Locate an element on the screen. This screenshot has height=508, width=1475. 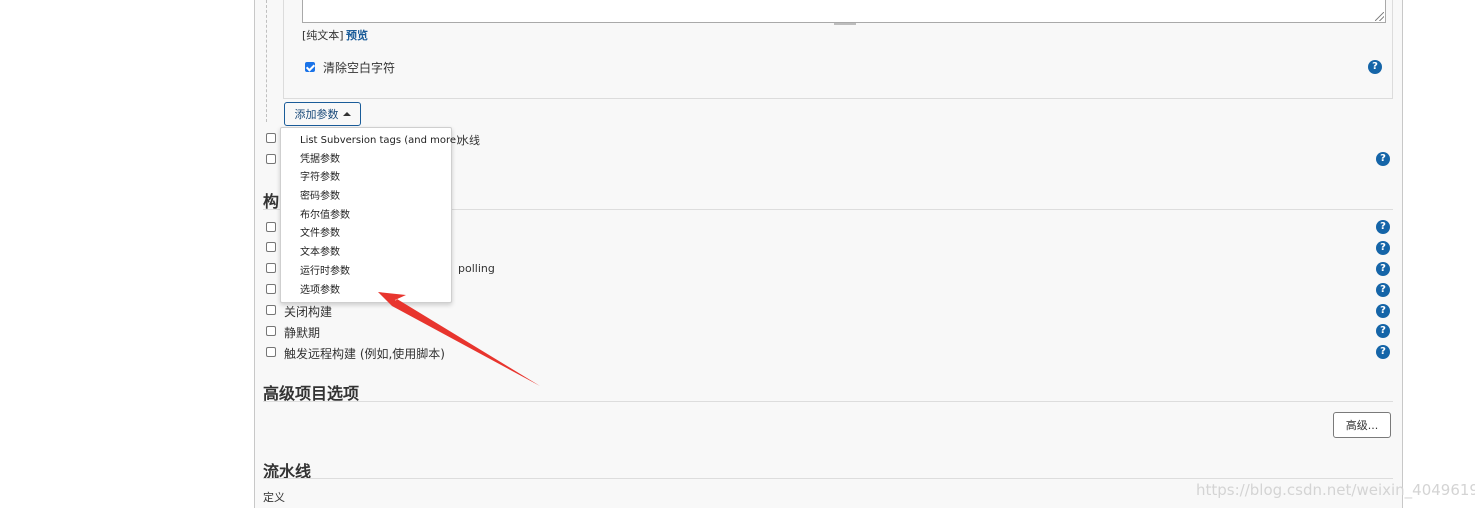
annotation-arrow-icon is located at coordinates (459, 339).